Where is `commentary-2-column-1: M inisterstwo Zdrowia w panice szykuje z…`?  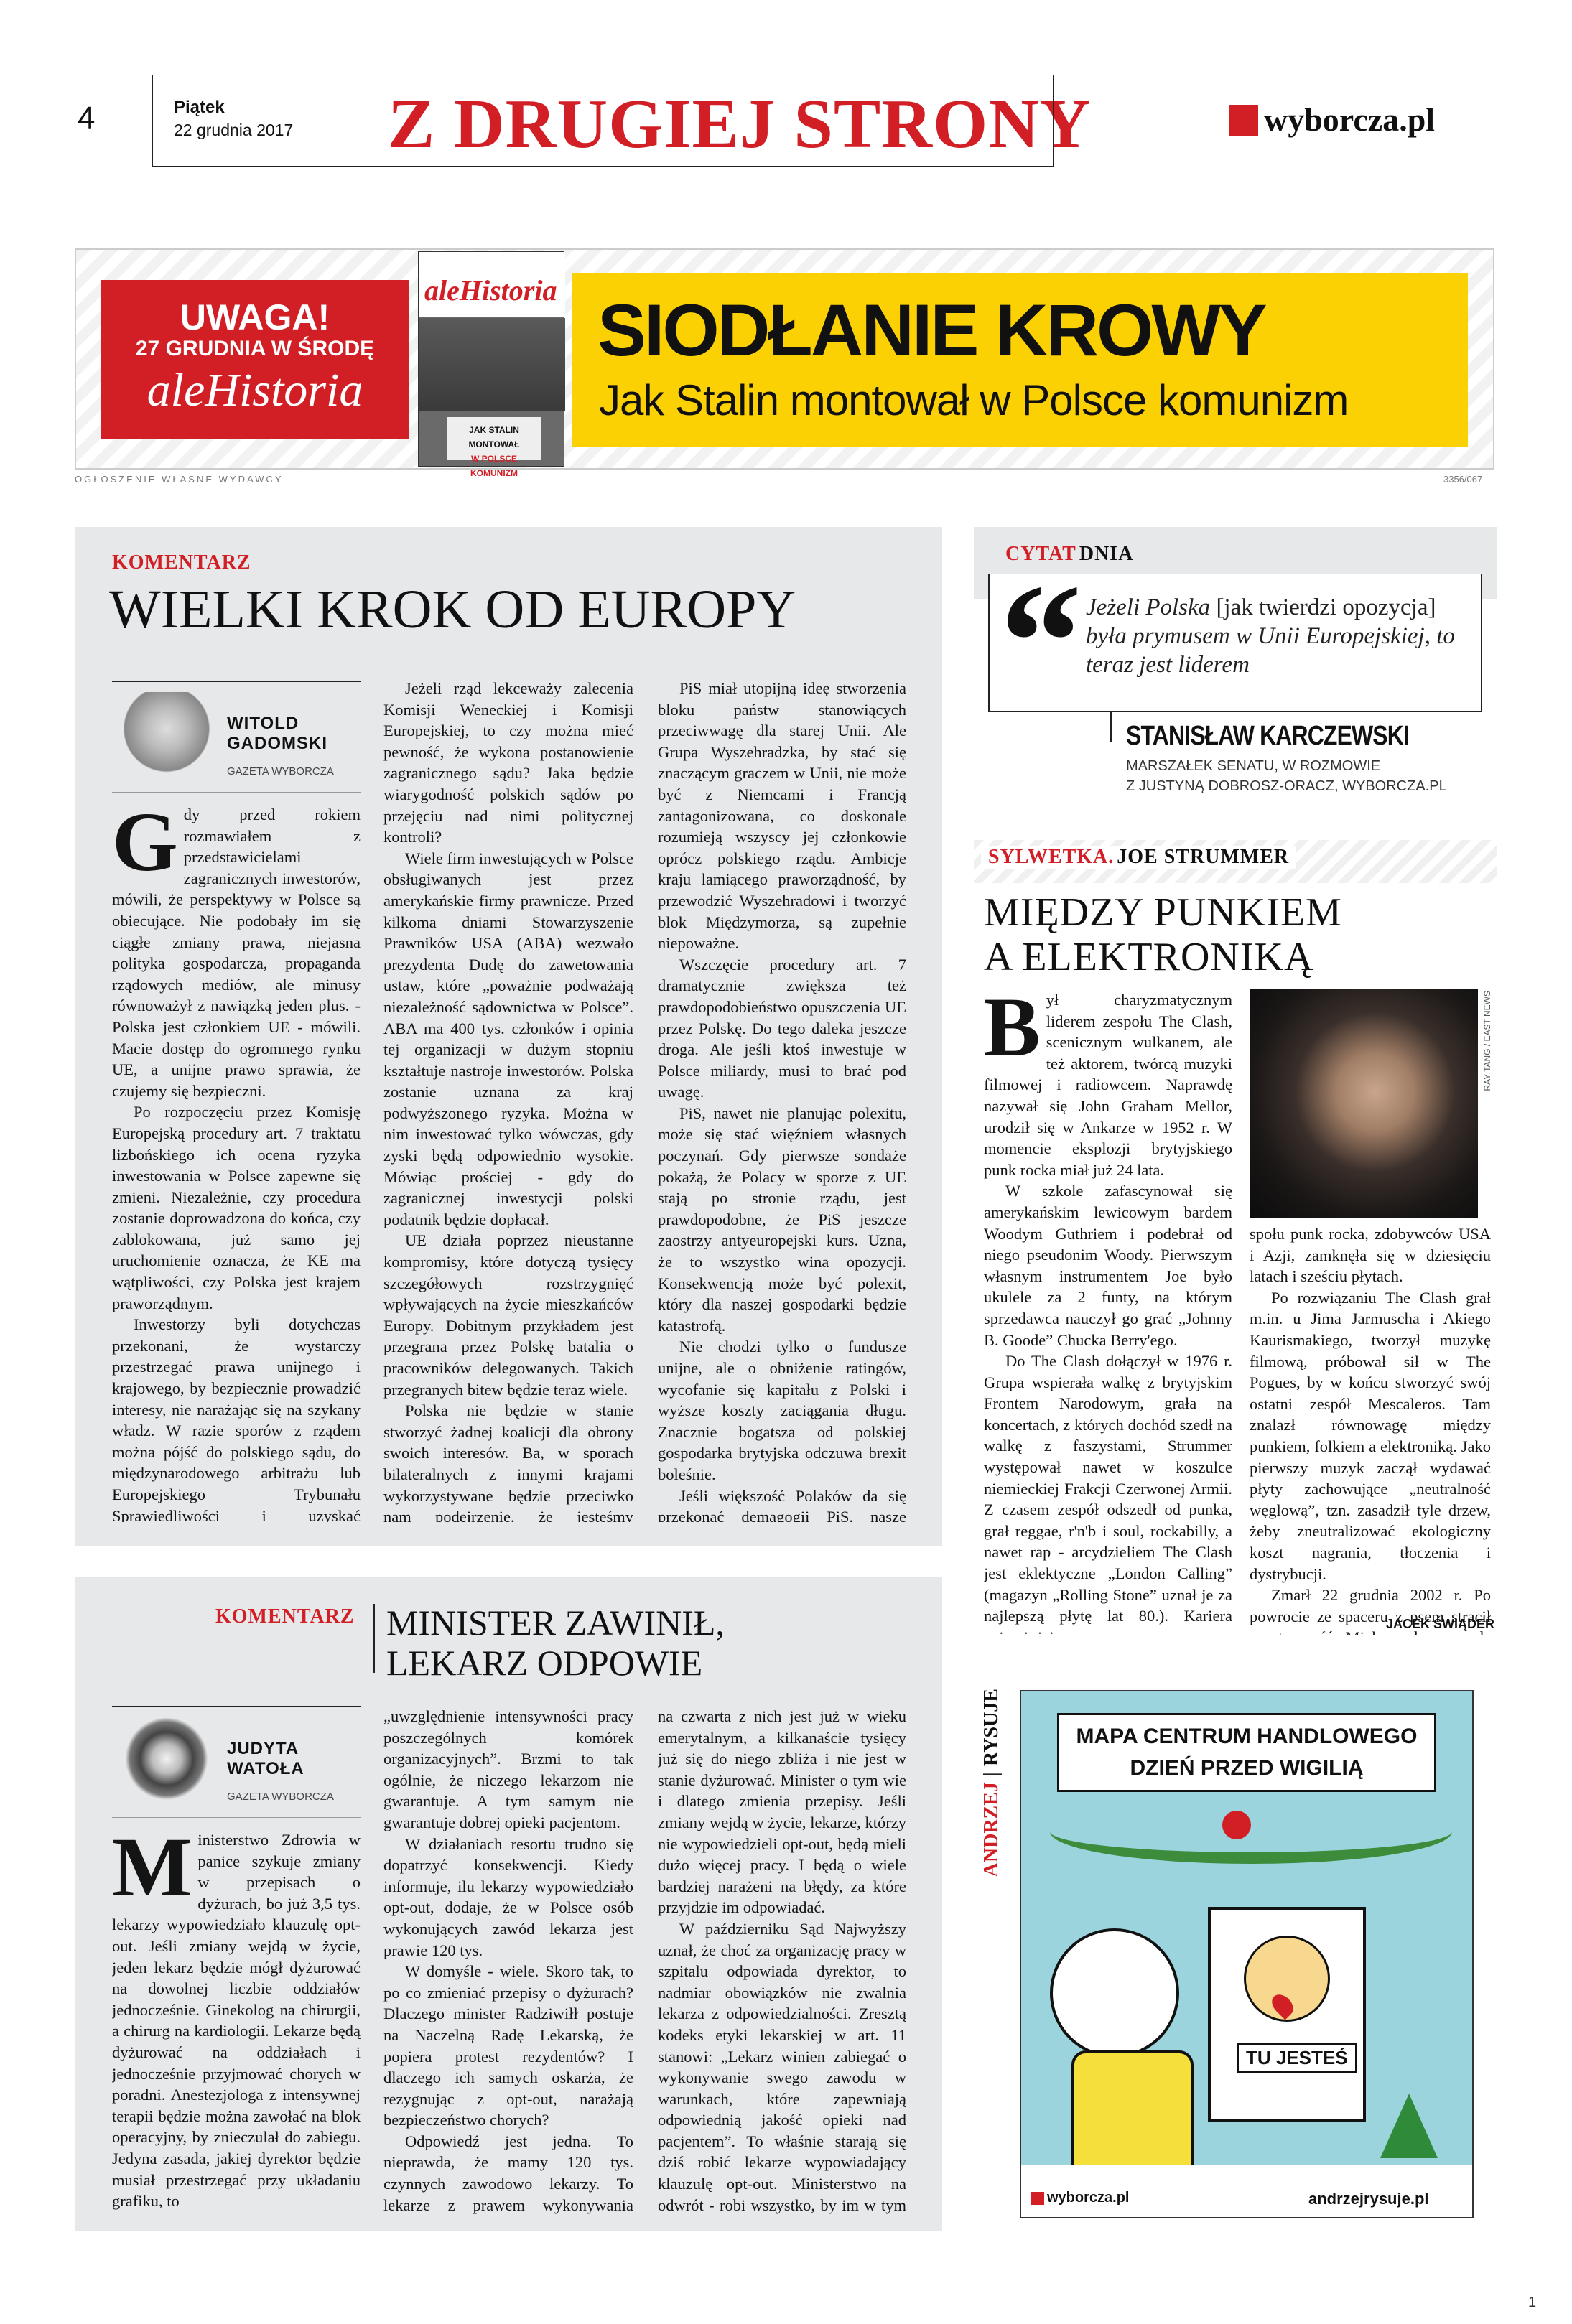
commentary-2-column-1: M inisterstwo Zdrowia w panice szykuje z… is located at coordinates (237, 2020).